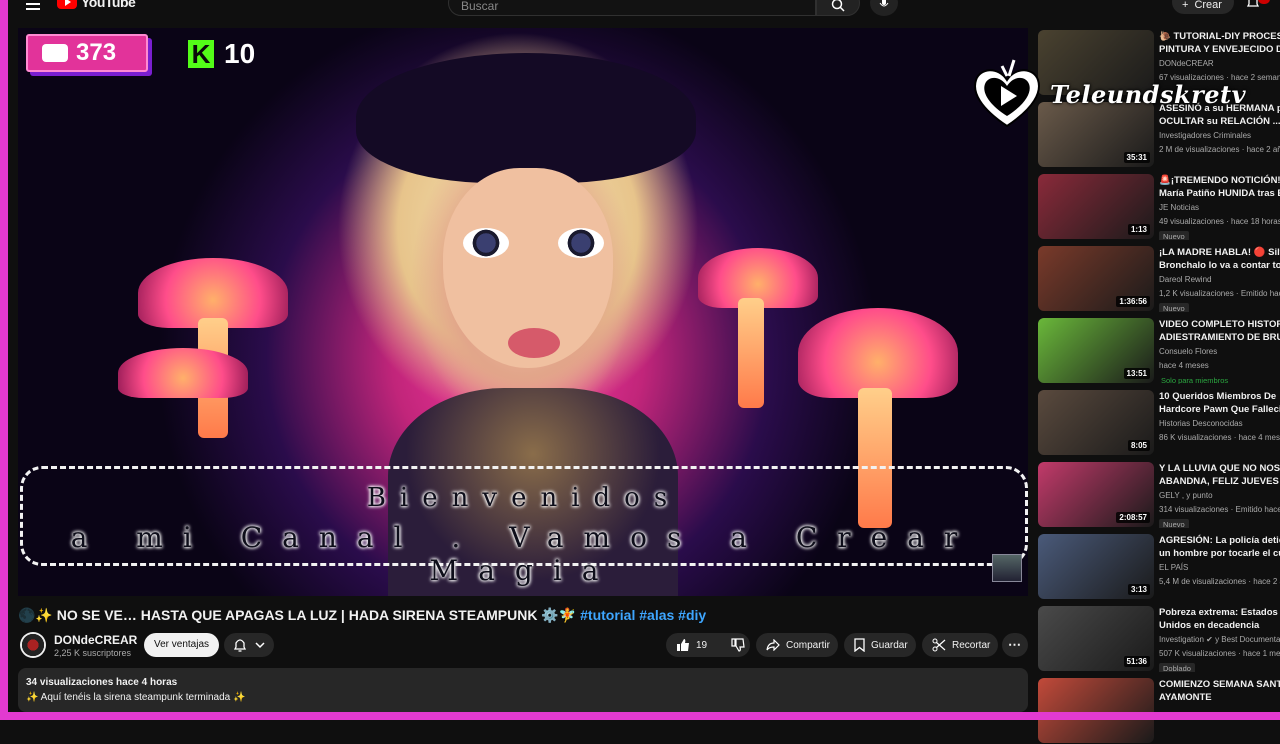 The width and height of the screenshot is (1280, 744). What do you see at coordinates (96, 5) in the screenshot?
I see `youtube-logo: YouTube` at bounding box center [96, 5].